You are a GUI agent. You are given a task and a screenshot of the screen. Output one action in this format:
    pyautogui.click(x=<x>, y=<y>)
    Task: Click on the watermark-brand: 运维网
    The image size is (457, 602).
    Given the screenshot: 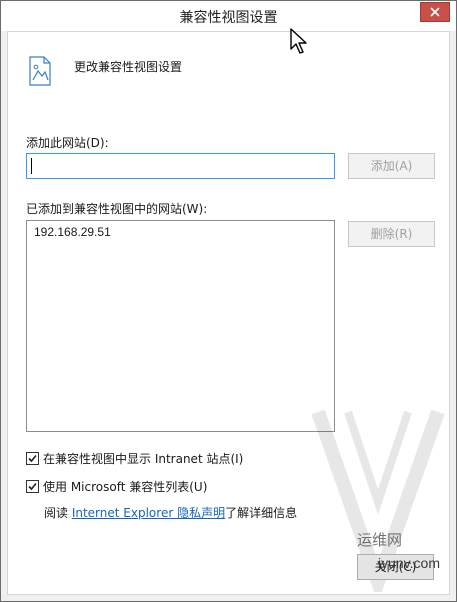 What is the action you would take?
    pyautogui.click(x=380, y=540)
    